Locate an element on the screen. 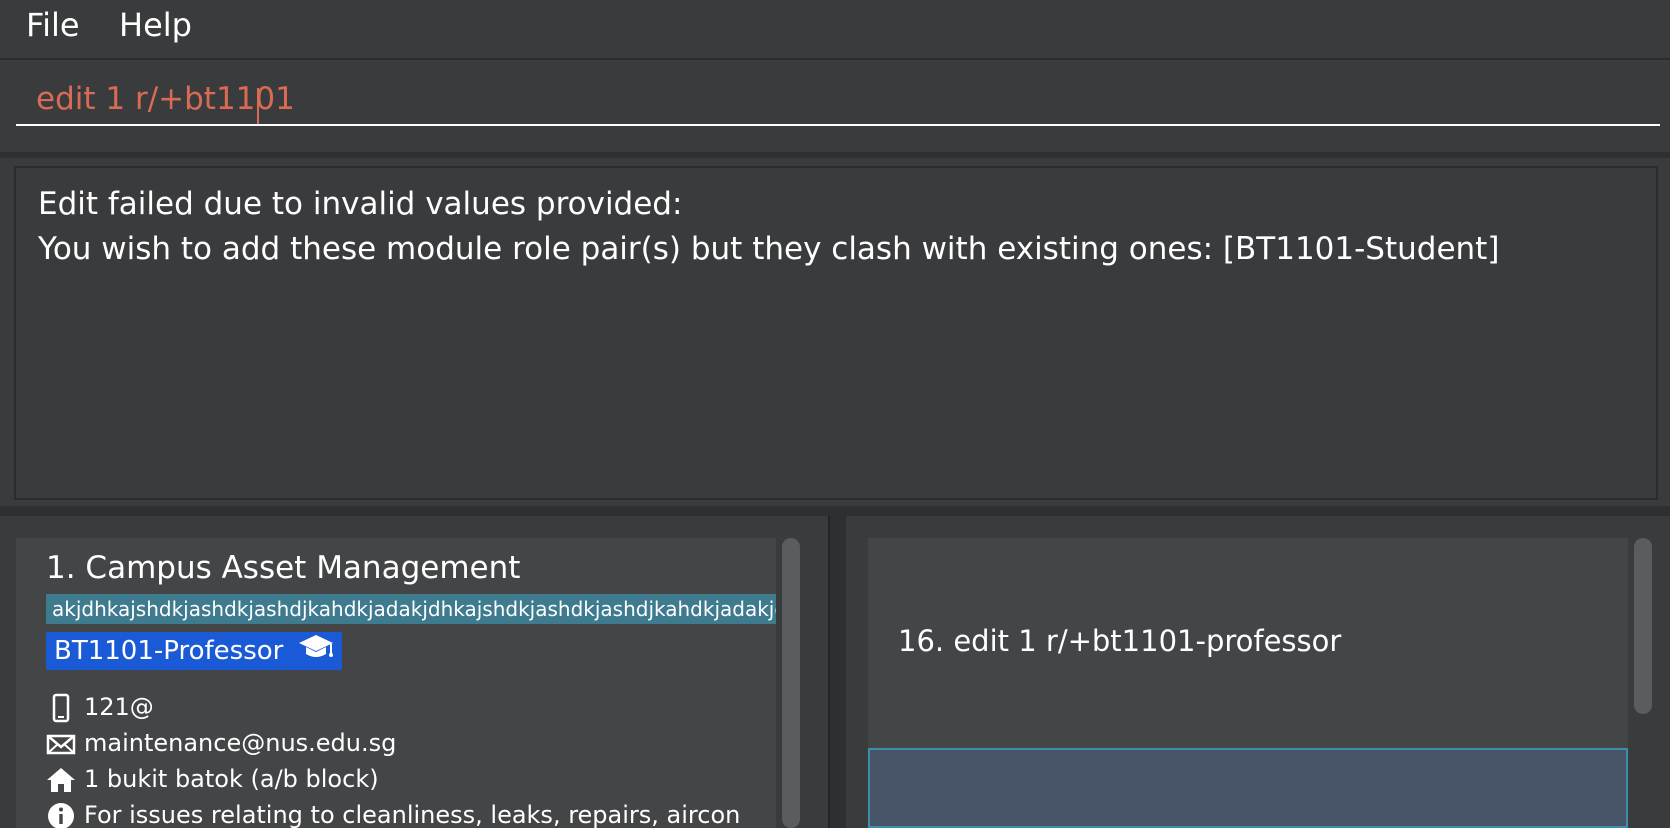 This screenshot has width=1670, height=828. horizontal-divider is located at coordinates (835, 511).